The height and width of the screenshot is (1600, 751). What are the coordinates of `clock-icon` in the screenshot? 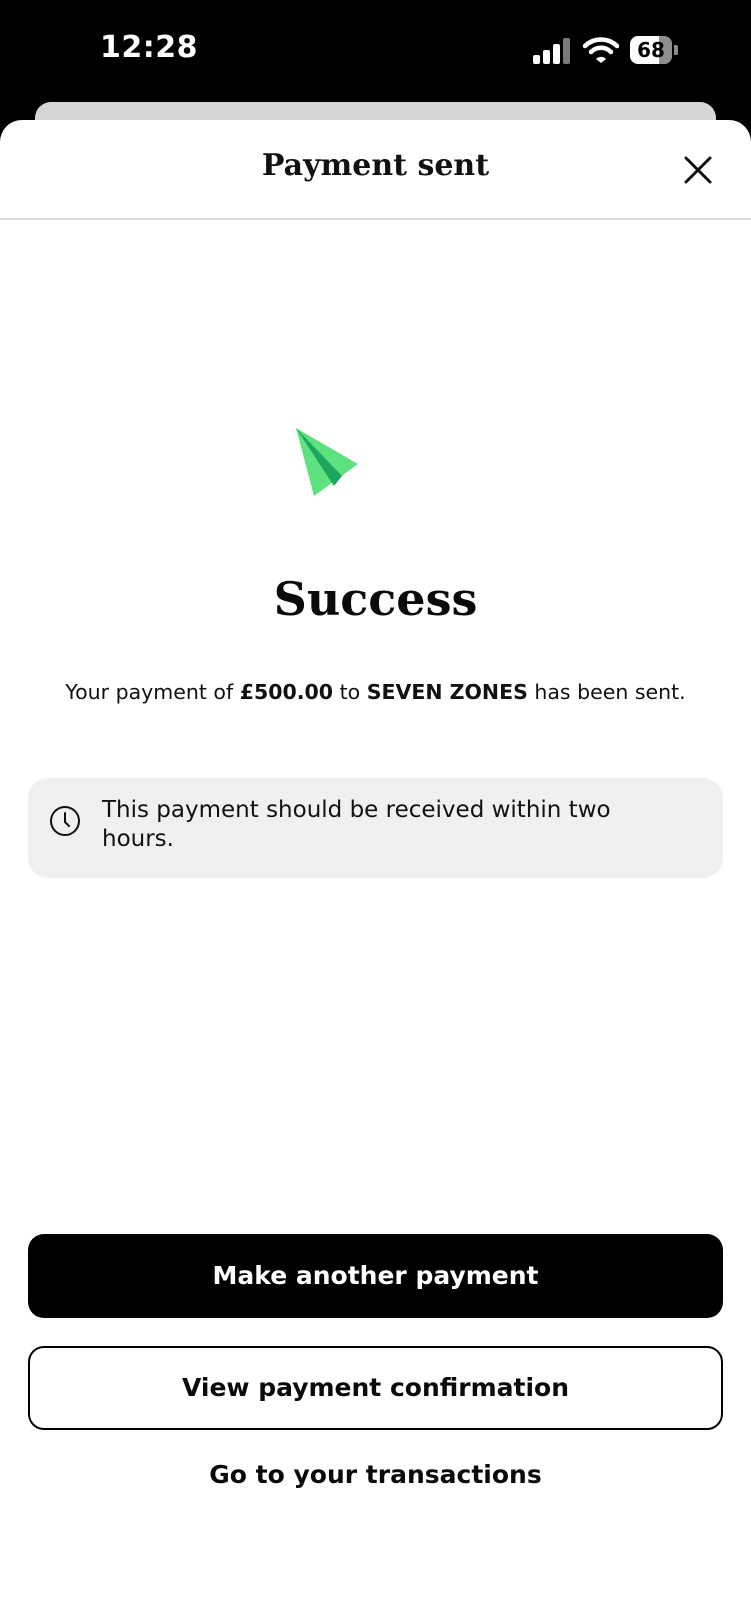 It's located at (65, 821).